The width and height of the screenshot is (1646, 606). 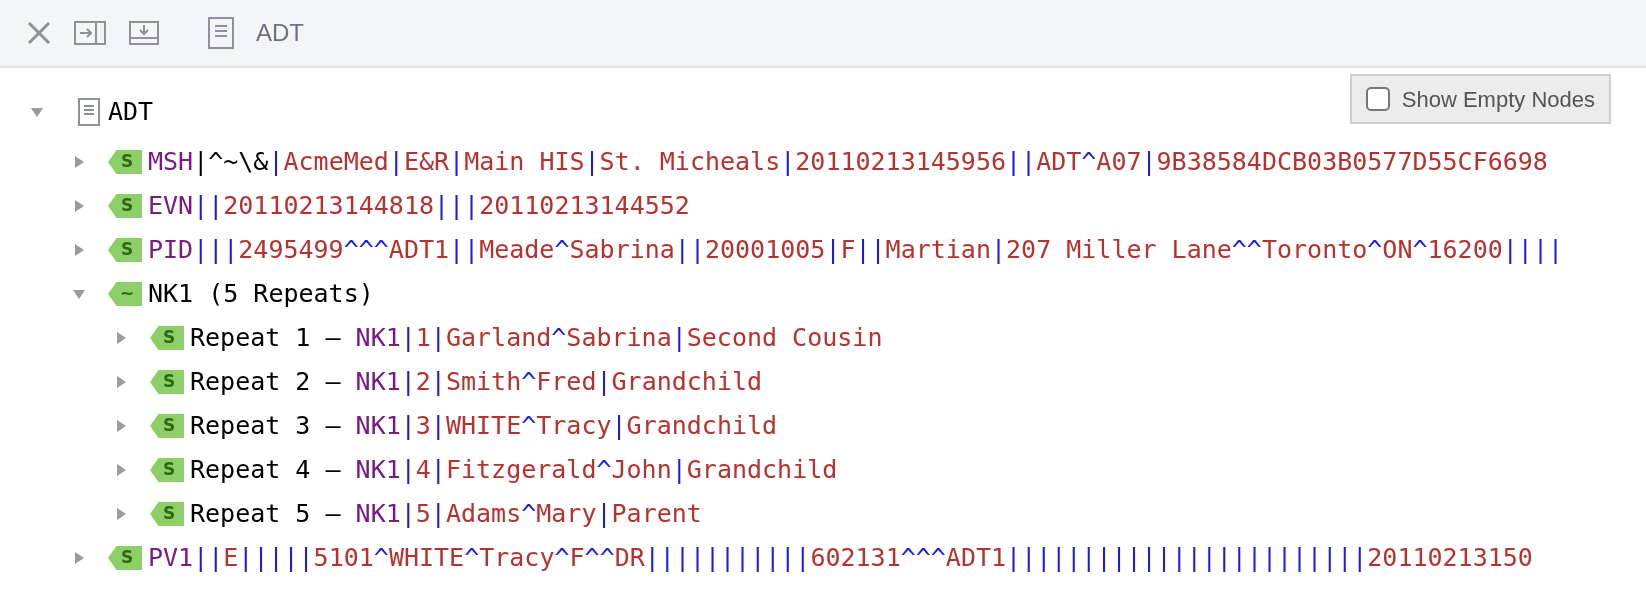 What do you see at coordinates (144, 33) in the screenshot?
I see `download-tray-icon` at bounding box center [144, 33].